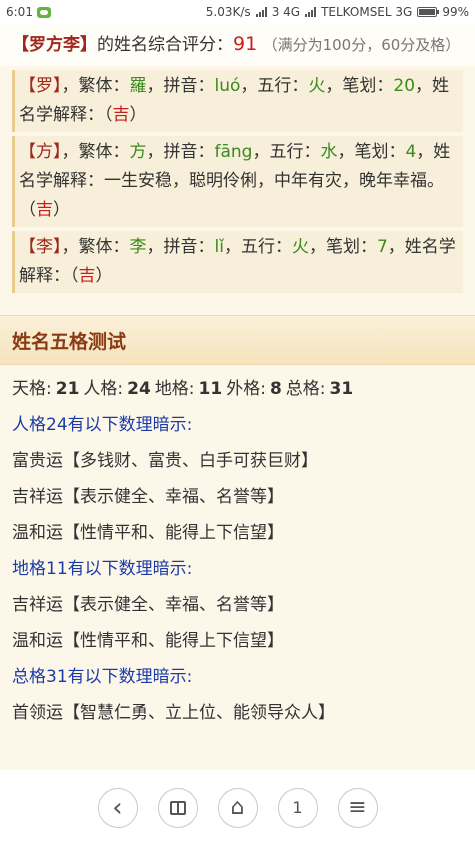 This screenshot has width=475, height=845. I want to click on char-block: 【罗】，繁体：羅，拼音：luó，五行：火，笔划：20，姓名学解释：（吉）, so click(237, 101).